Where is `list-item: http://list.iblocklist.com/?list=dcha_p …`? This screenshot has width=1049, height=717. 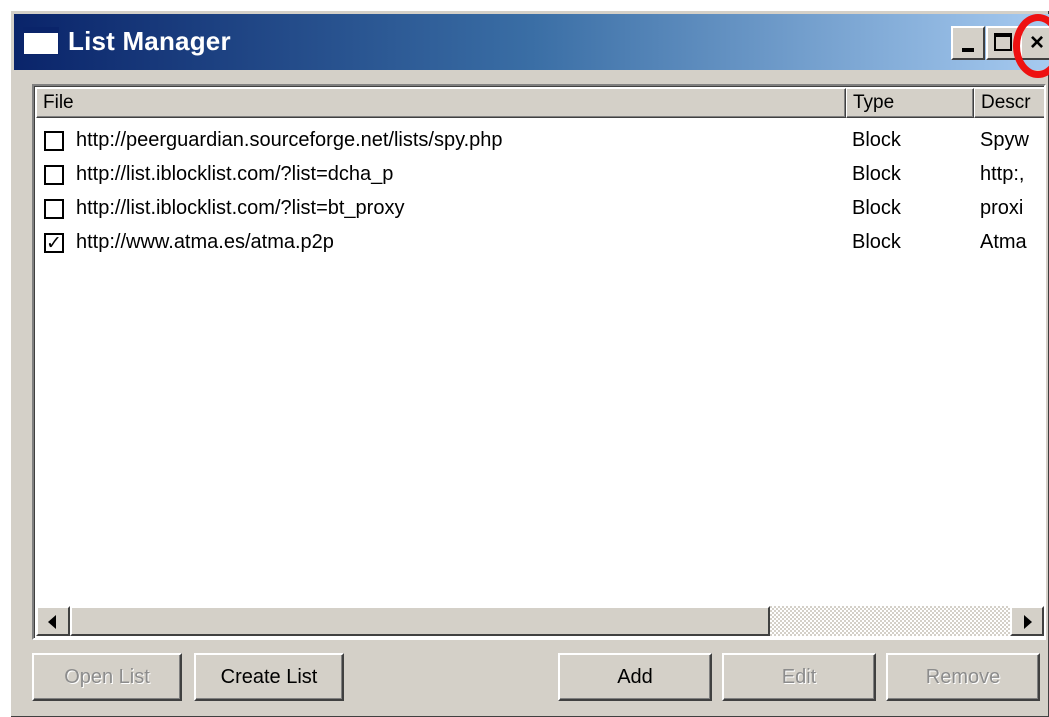
list-item: http://list.iblocklist.com/?list=dcha_p … is located at coordinates (540, 175).